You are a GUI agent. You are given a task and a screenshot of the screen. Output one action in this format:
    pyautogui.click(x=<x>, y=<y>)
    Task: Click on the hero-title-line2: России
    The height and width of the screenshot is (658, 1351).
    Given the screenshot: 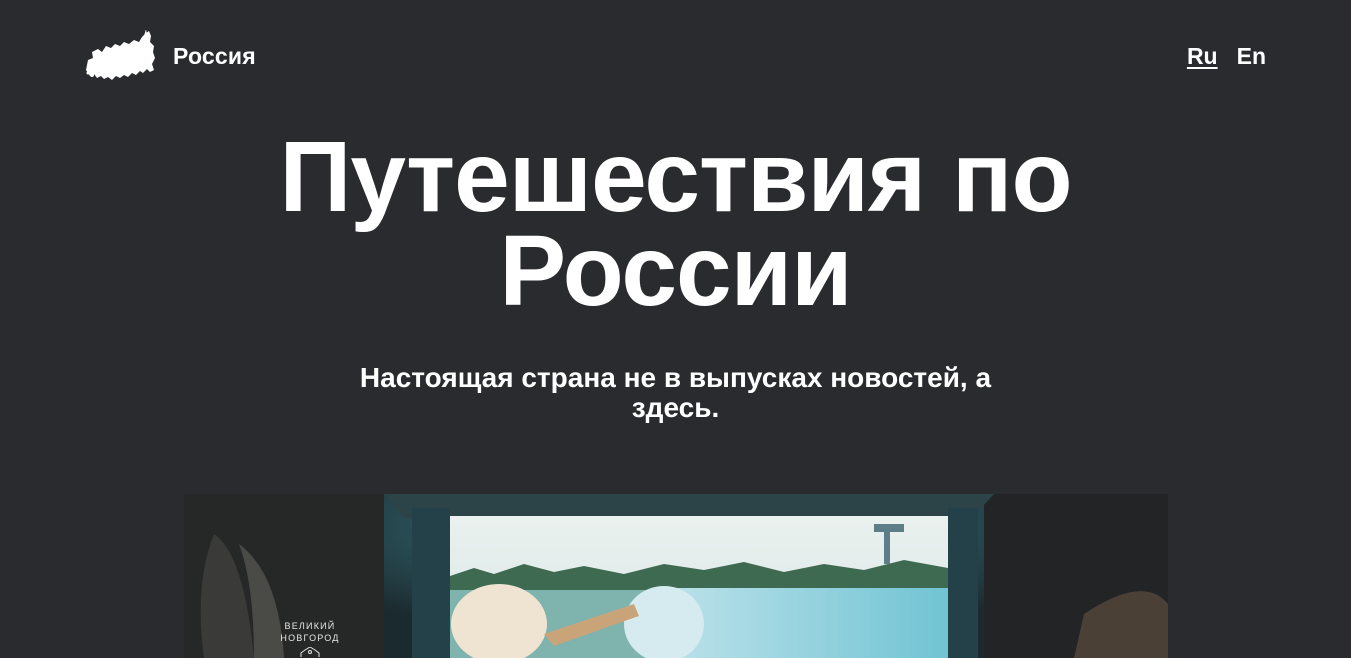 What is the action you would take?
    pyautogui.click(x=675, y=271)
    